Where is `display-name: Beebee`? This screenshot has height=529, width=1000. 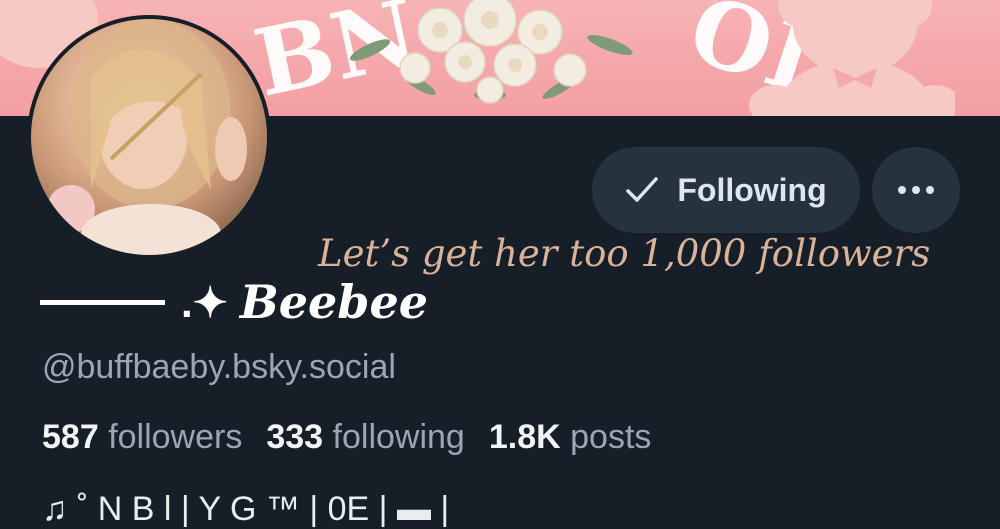 display-name: Beebee is located at coordinates (333, 302).